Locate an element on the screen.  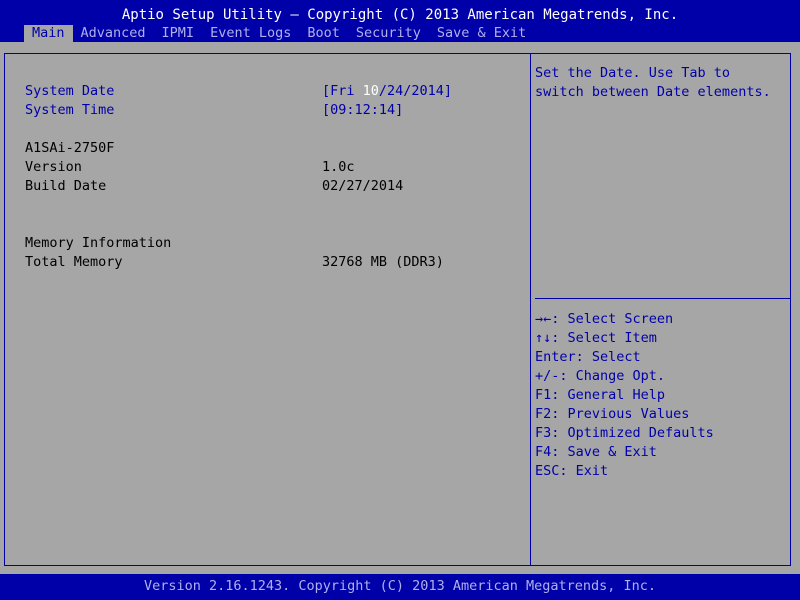
board-model: A1SAi-2750F is located at coordinates (70, 148).